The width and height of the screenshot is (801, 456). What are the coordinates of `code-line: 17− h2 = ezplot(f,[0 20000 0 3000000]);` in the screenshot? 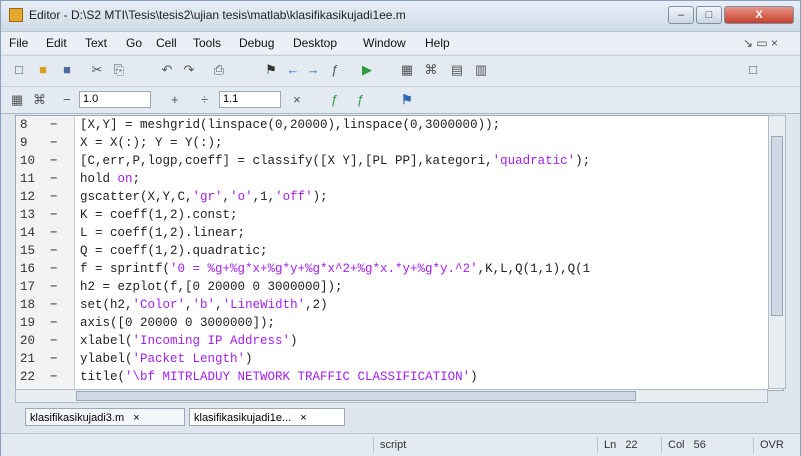 It's located at (398, 289).